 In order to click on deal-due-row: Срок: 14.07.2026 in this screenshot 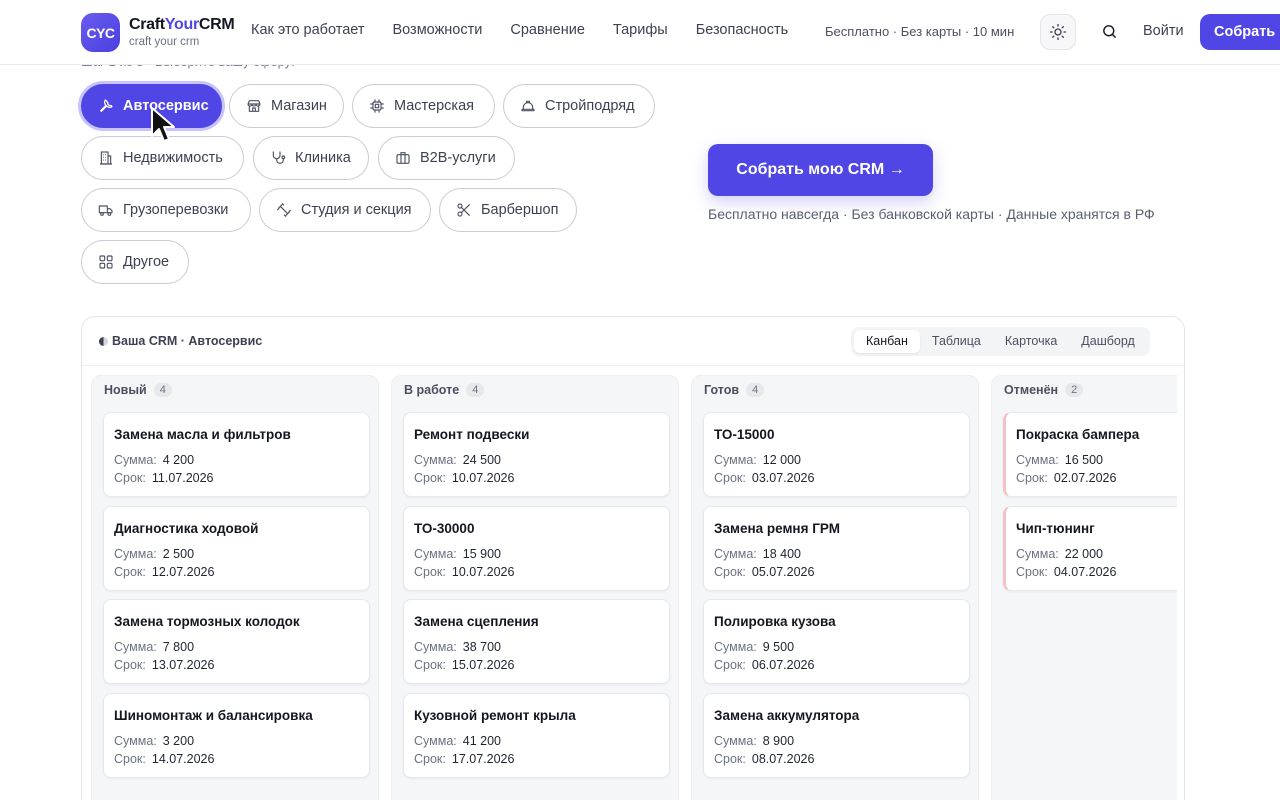, I will do `click(164, 759)`.